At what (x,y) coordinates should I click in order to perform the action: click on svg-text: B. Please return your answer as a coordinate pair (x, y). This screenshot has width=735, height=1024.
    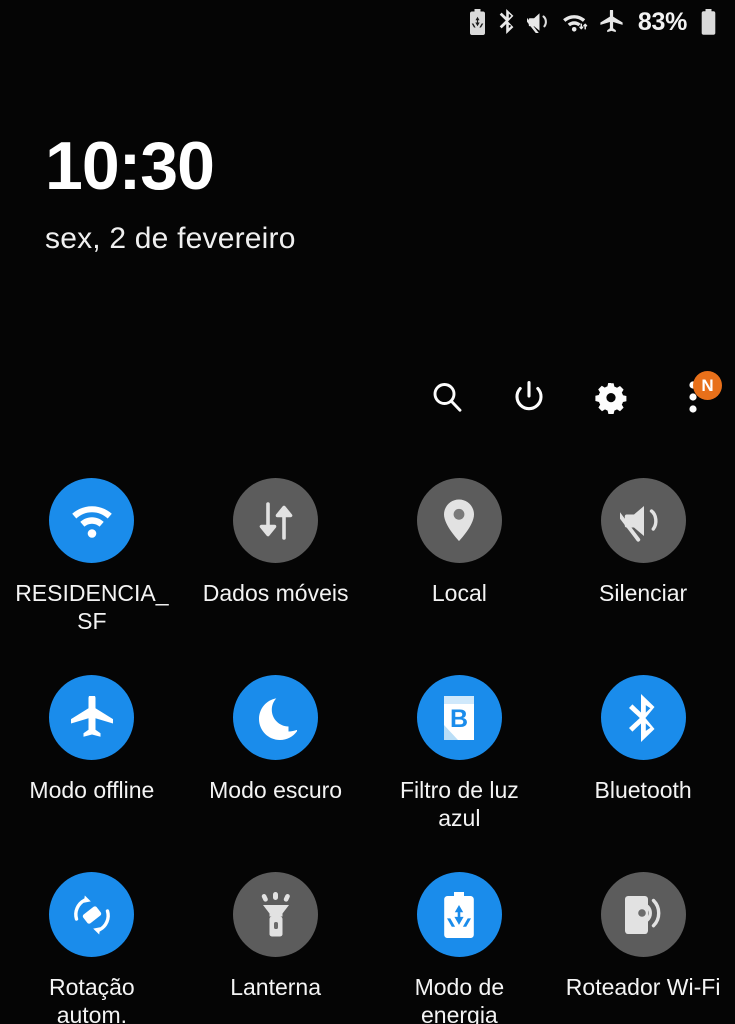
    Looking at the image, I should click on (459, 719).